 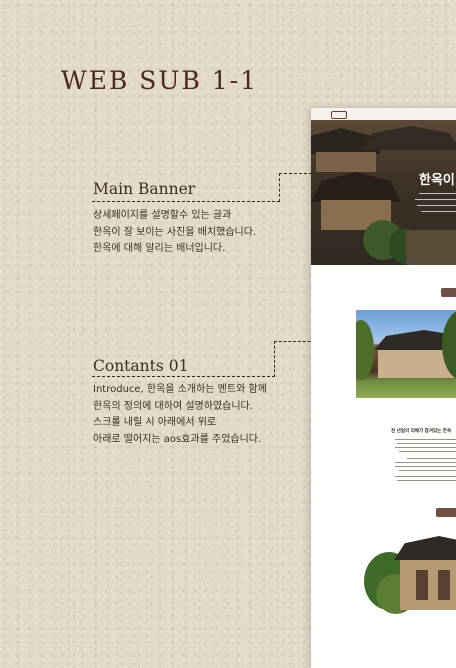 What do you see at coordinates (144, 189) in the screenshot?
I see `section-heading-main-banner: Main Banner` at bounding box center [144, 189].